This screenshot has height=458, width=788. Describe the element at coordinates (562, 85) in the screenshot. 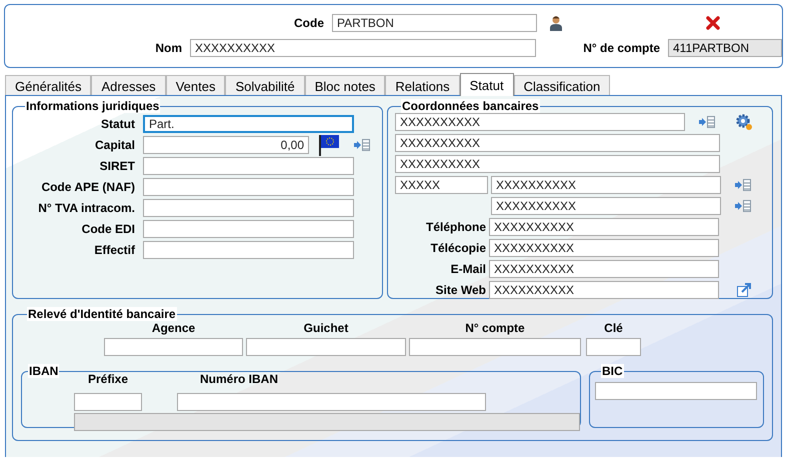

I see `tab: Classification` at that location.